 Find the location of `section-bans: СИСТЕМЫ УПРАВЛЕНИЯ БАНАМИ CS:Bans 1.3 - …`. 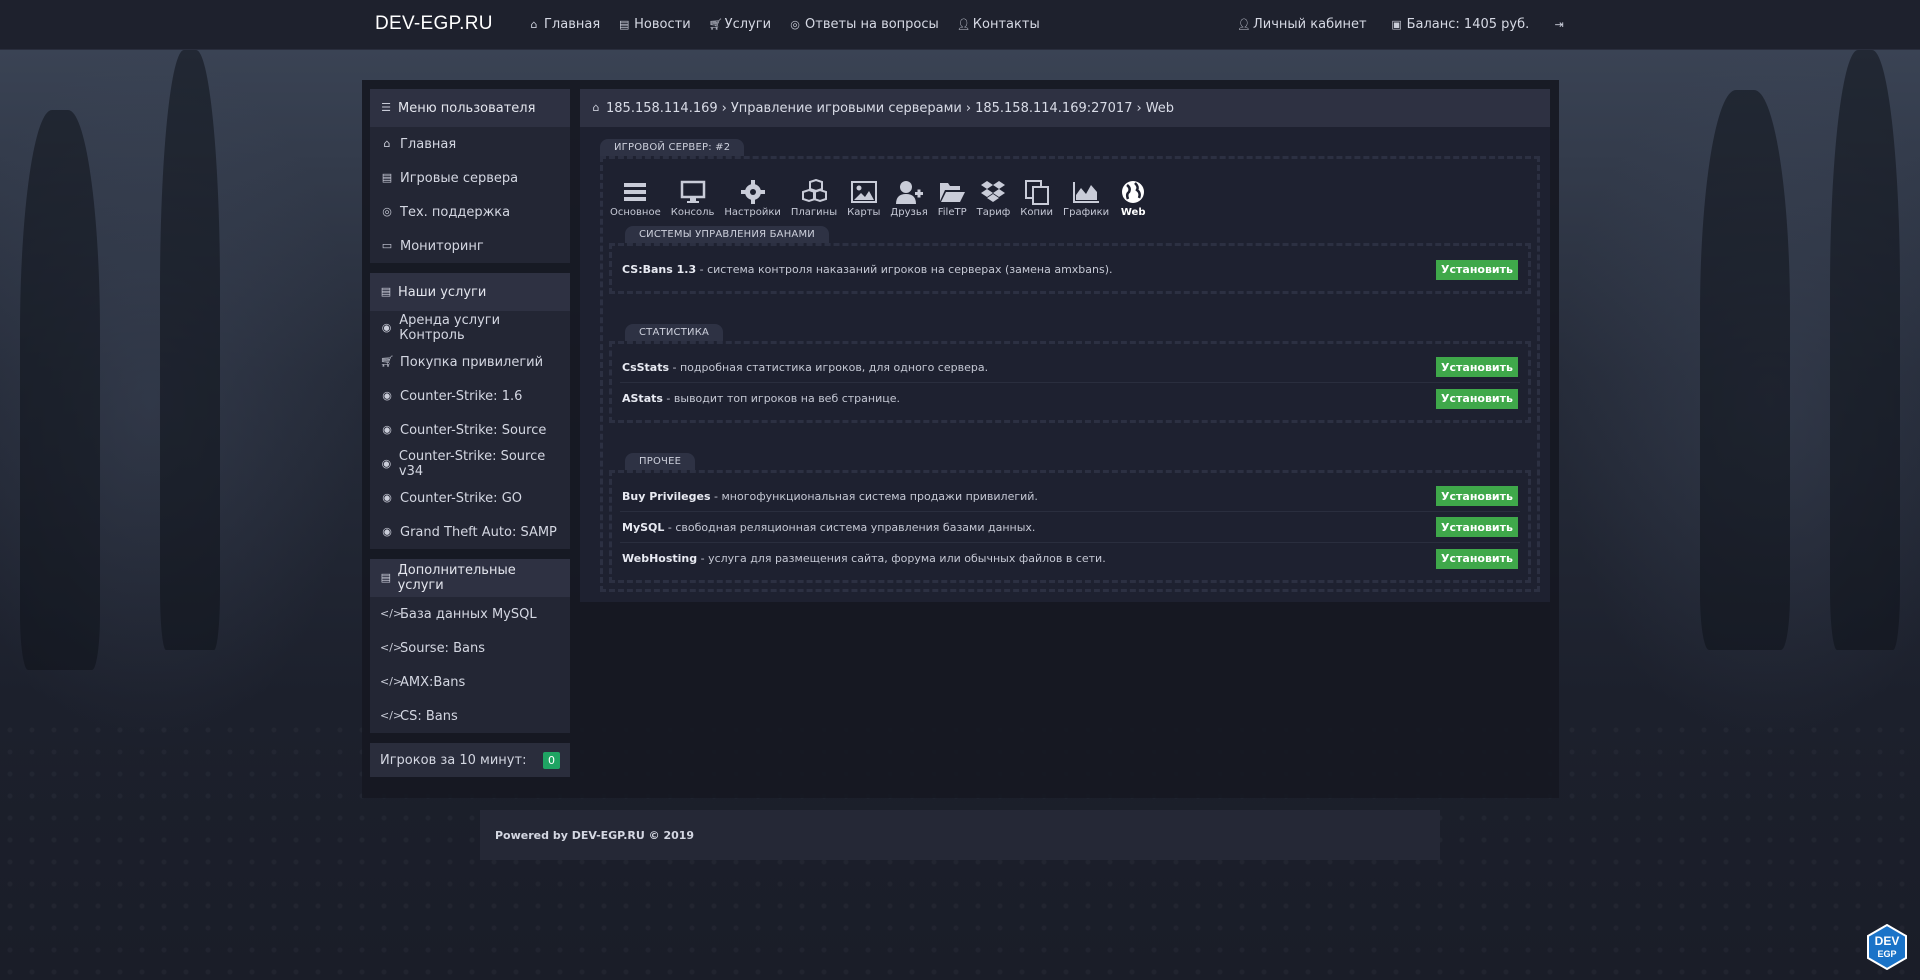

section-bans: СИСТЕМЫ УПРАВЛЕНИЯ БАНАМИ CS:Bans 1.3 - … is located at coordinates (1070, 260).